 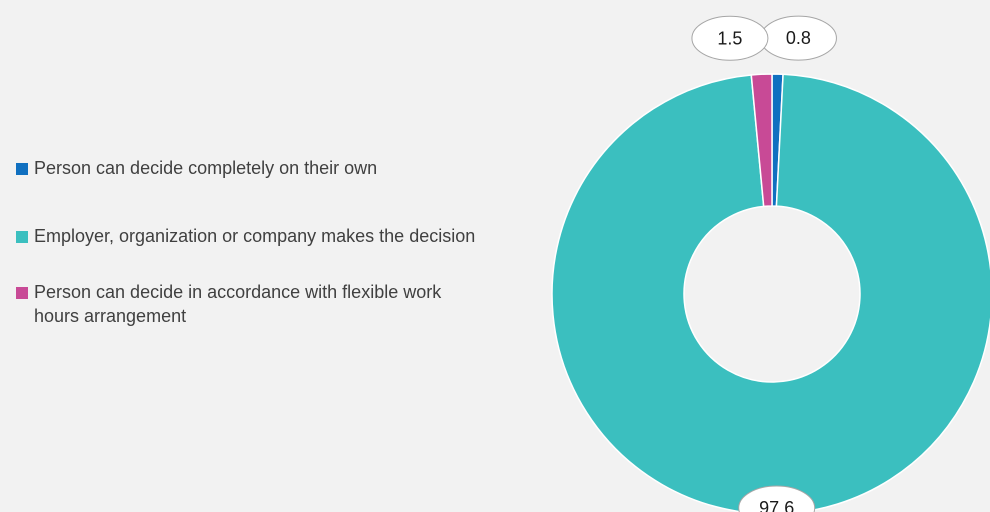 I want to click on data-label-decide-own: 0.8, so click(x=798, y=38).